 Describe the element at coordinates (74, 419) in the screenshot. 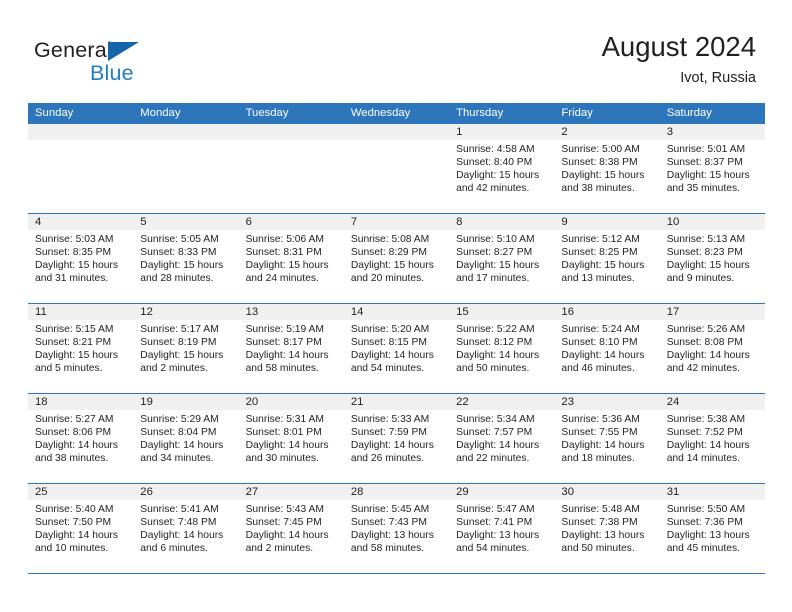

I see `day-info-line: Sunrise: 5:27 AM` at that location.